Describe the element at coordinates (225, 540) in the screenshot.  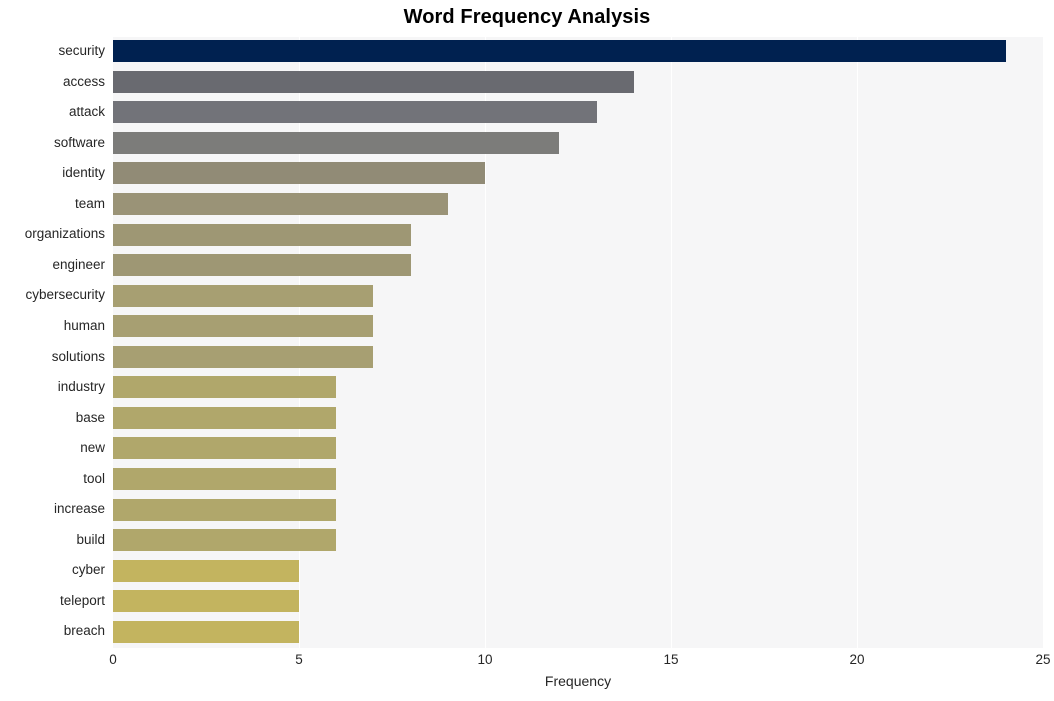
I see `bar-build` at that location.